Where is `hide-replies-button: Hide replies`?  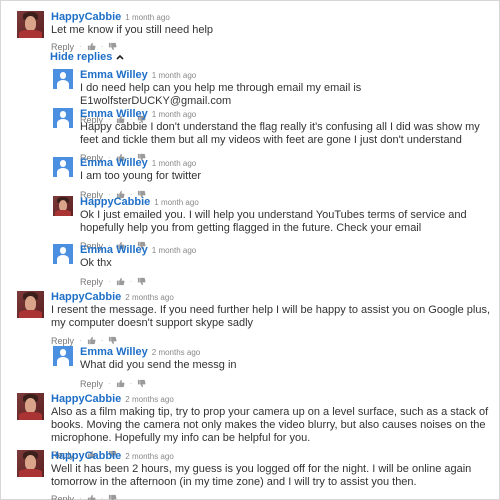
hide-replies-button: Hide replies is located at coordinates (87, 57).